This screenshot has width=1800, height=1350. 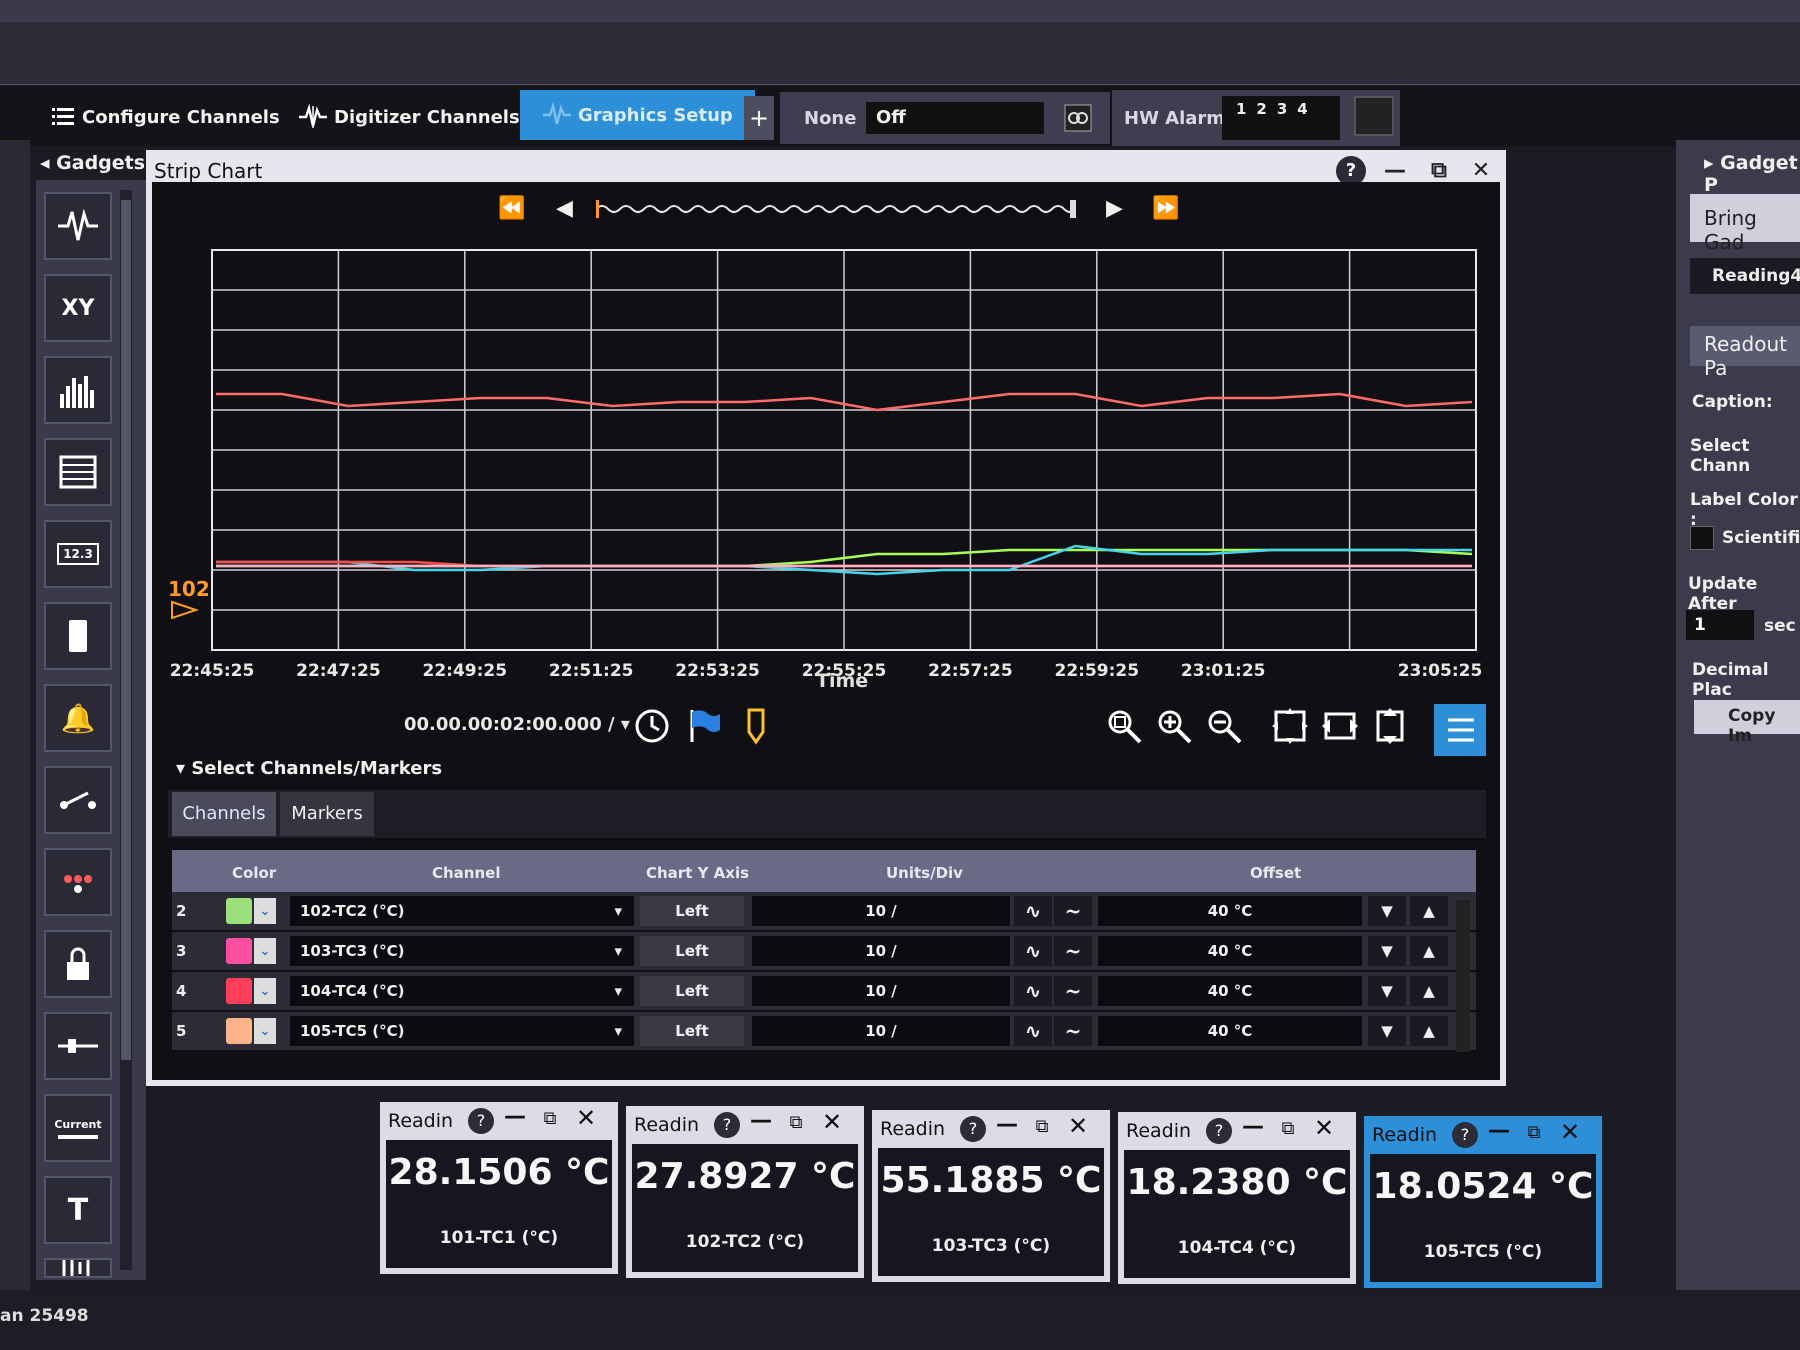 I want to click on histogram-gadget-icon, so click(x=78, y=390).